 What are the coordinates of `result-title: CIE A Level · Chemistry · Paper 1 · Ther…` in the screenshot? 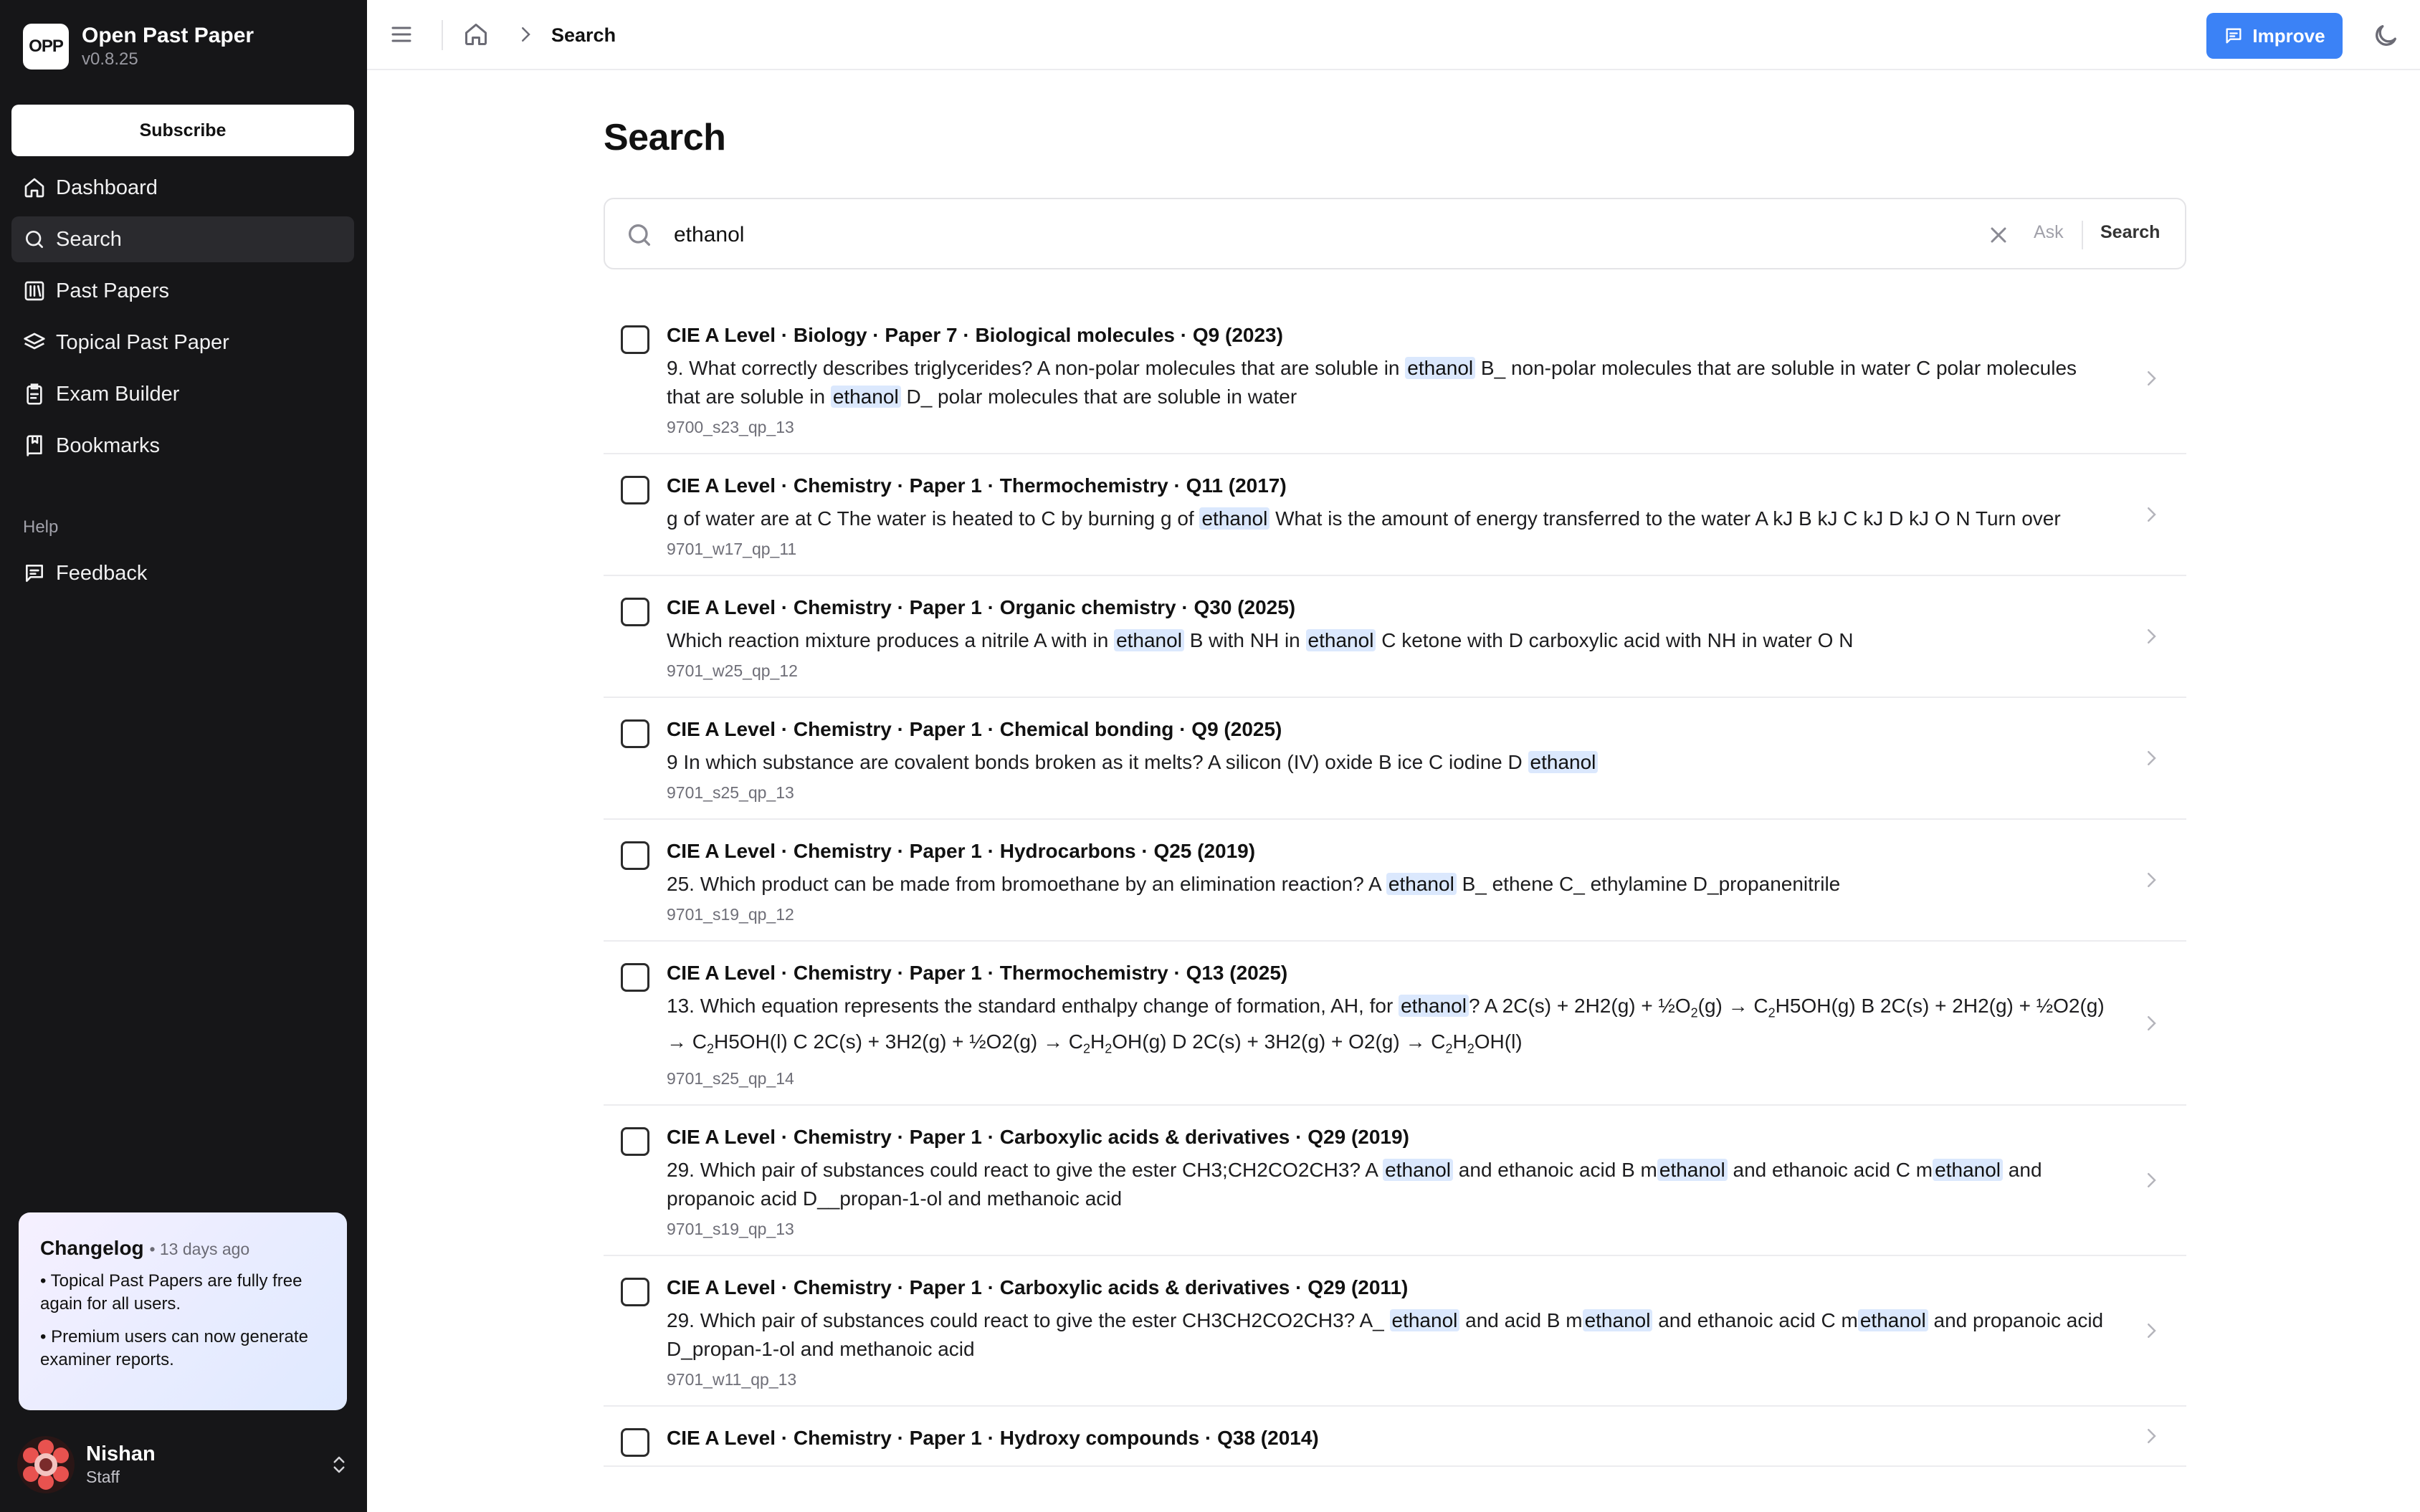 It's located at (977, 973).